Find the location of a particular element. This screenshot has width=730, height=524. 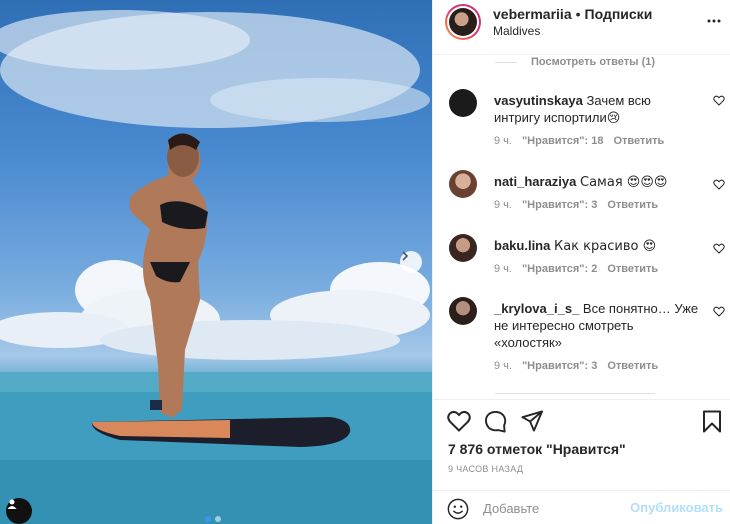

more-options-button is located at coordinates (714, 21).